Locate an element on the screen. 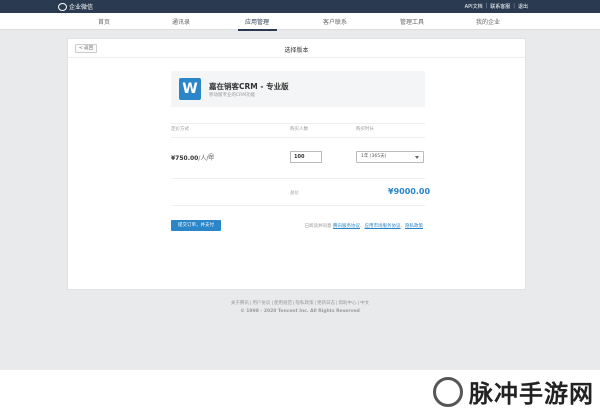 The height and width of the screenshot is (412, 600). header-pricing: 定价方式 is located at coordinates (180, 129).